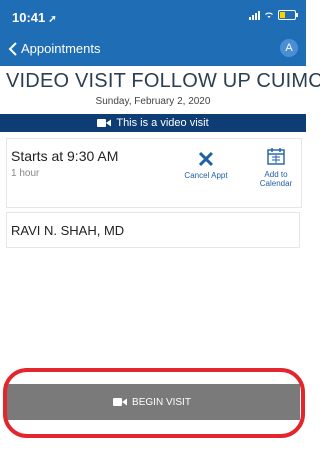 This screenshot has height=474, width=320. What do you see at coordinates (163, 81) in the screenshot?
I see `page-title: VIDEO VISIT FOLLOW UP CUIMC` at bounding box center [163, 81].